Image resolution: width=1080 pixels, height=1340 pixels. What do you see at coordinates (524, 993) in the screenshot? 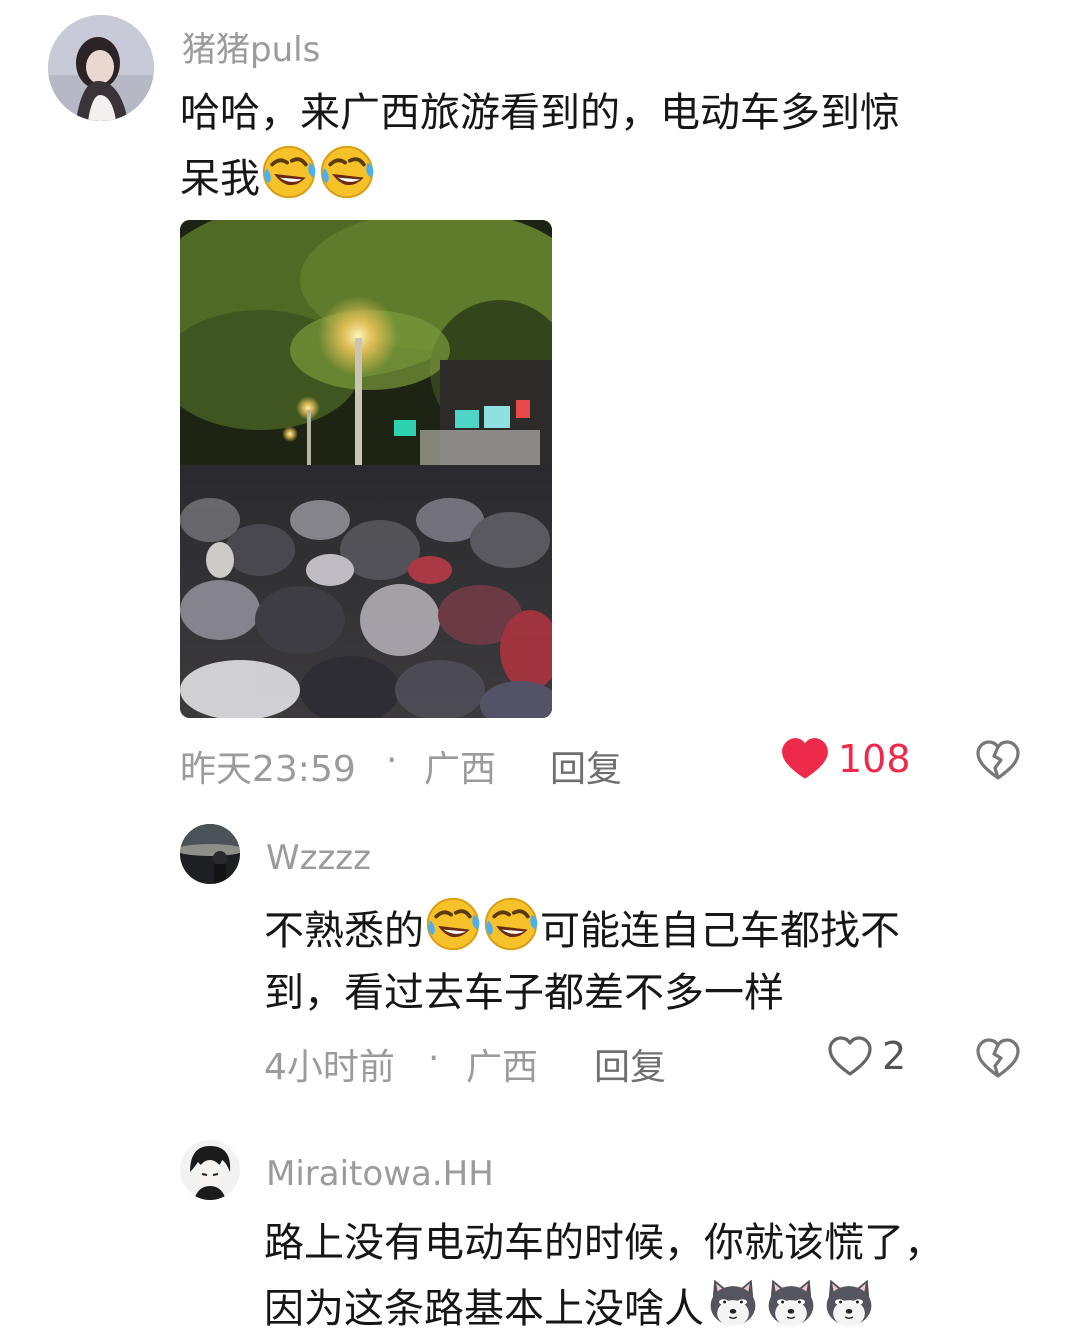
I see `comment-text-line: 到，看过去车子都差不多一样` at bounding box center [524, 993].